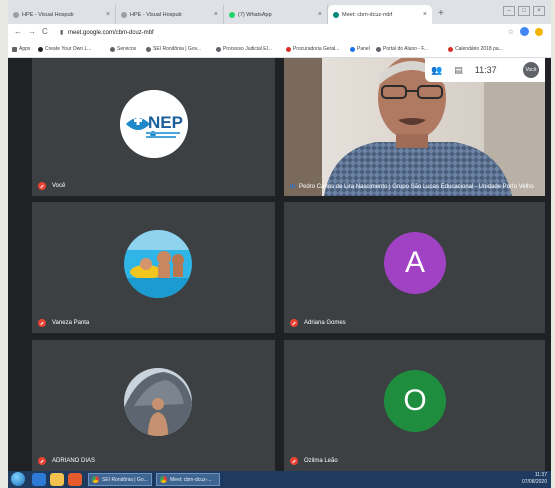 The image size is (555, 488). Describe the element at coordinates (279, 33) in the screenshot. I see `address-bar: ← → C ▮ meet.google.com/cbm-dcuz-mbf ☆` at that location.